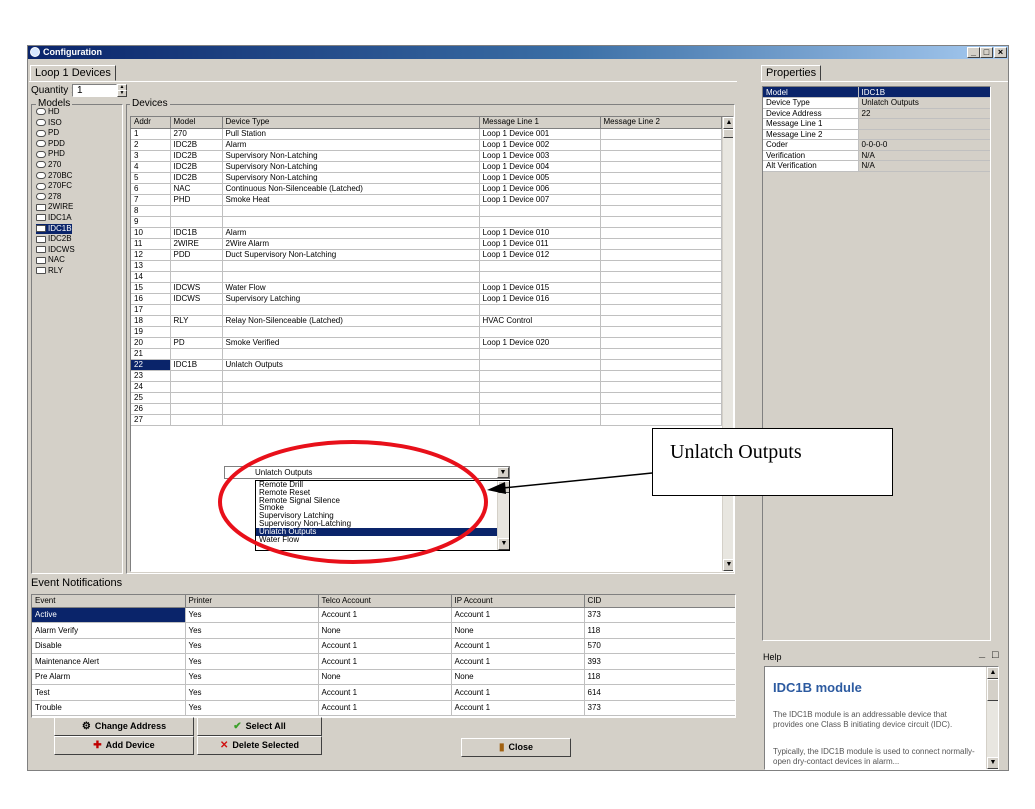 The width and height of the screenshot is (1035, 809). I want to click on callout-arrow-head-icon, so click(496, 488).